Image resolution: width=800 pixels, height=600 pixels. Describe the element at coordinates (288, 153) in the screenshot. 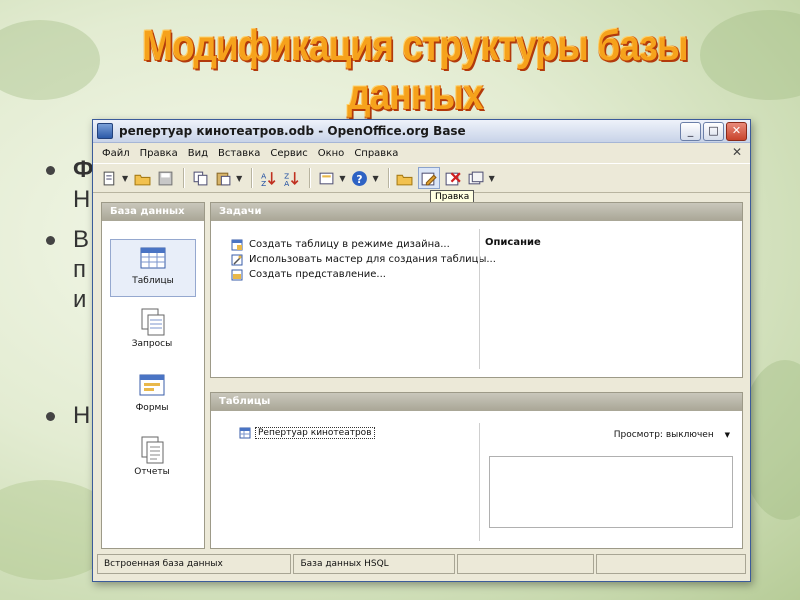

I see `menu-tools: Сервис` at that location.